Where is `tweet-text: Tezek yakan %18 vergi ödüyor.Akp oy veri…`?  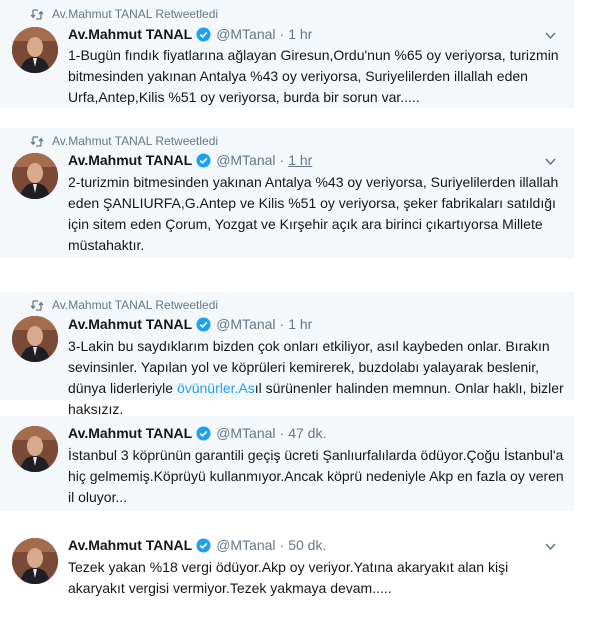 tweet-text: Tezek yakan %18 vergi ödüyor.Akp oy veri… is located at coordinates (288, 577).